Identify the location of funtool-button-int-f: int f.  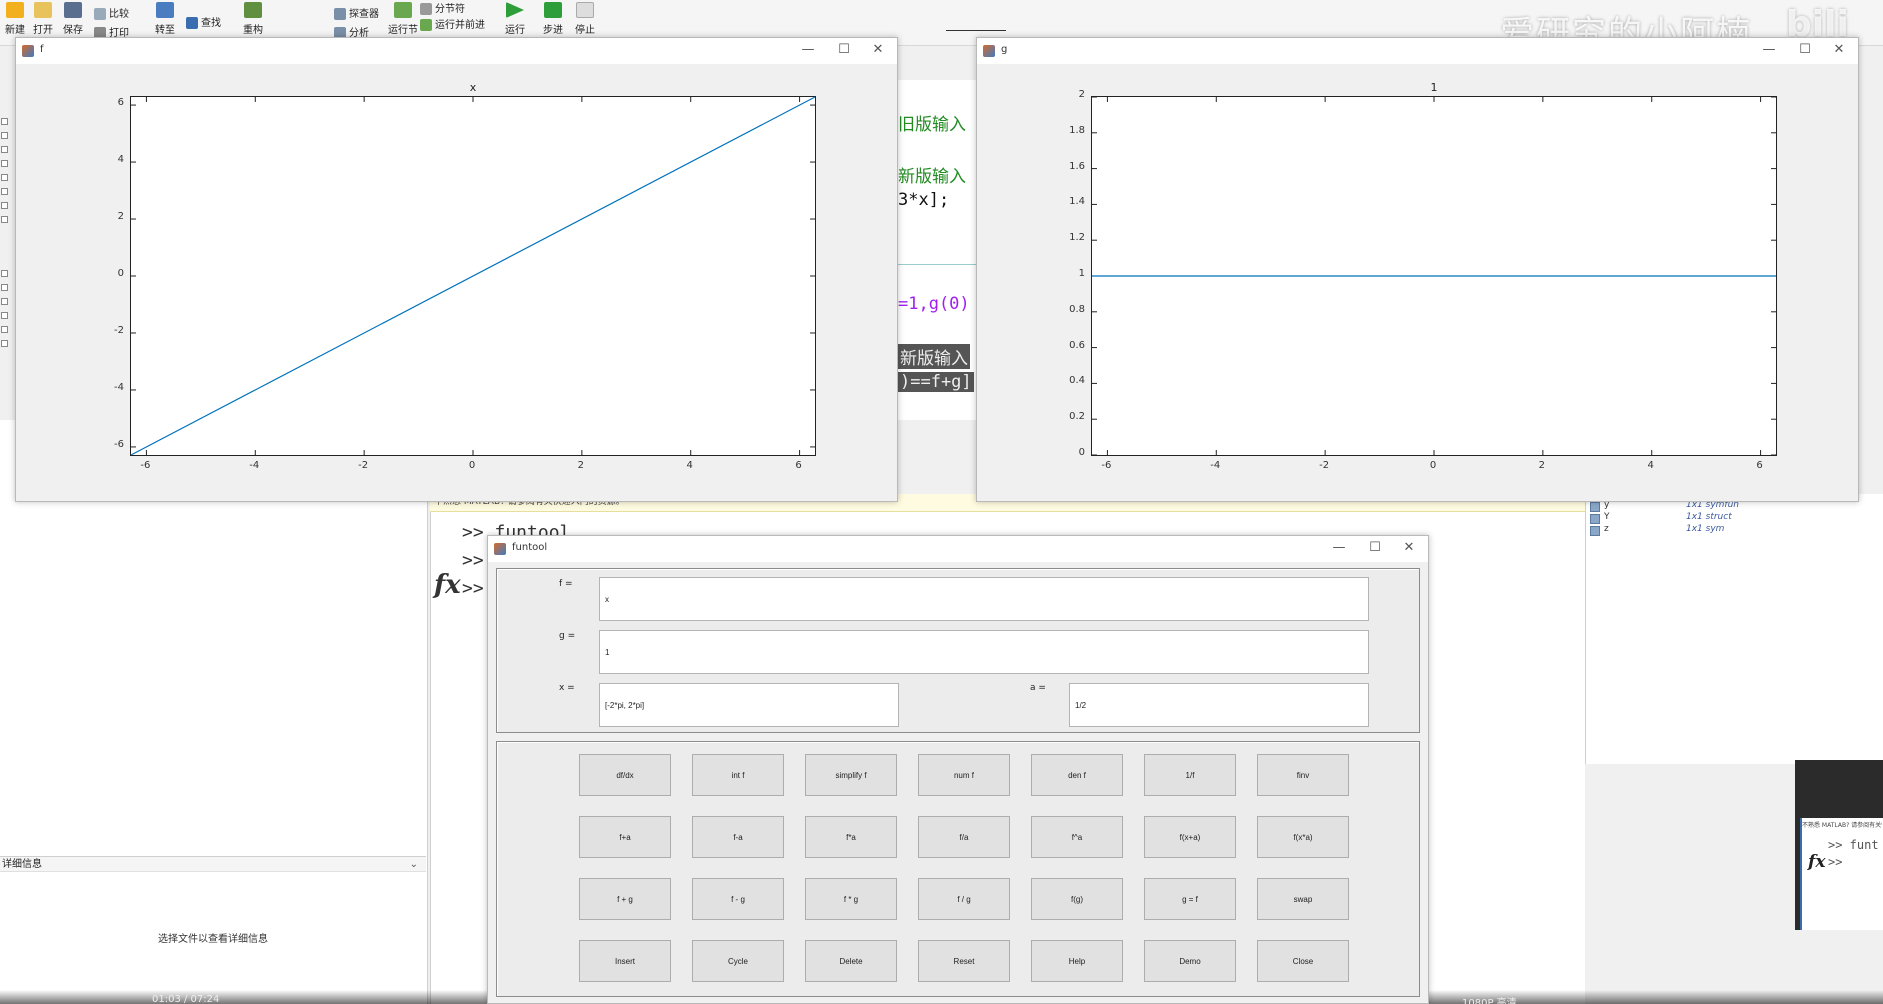
(738, 775).